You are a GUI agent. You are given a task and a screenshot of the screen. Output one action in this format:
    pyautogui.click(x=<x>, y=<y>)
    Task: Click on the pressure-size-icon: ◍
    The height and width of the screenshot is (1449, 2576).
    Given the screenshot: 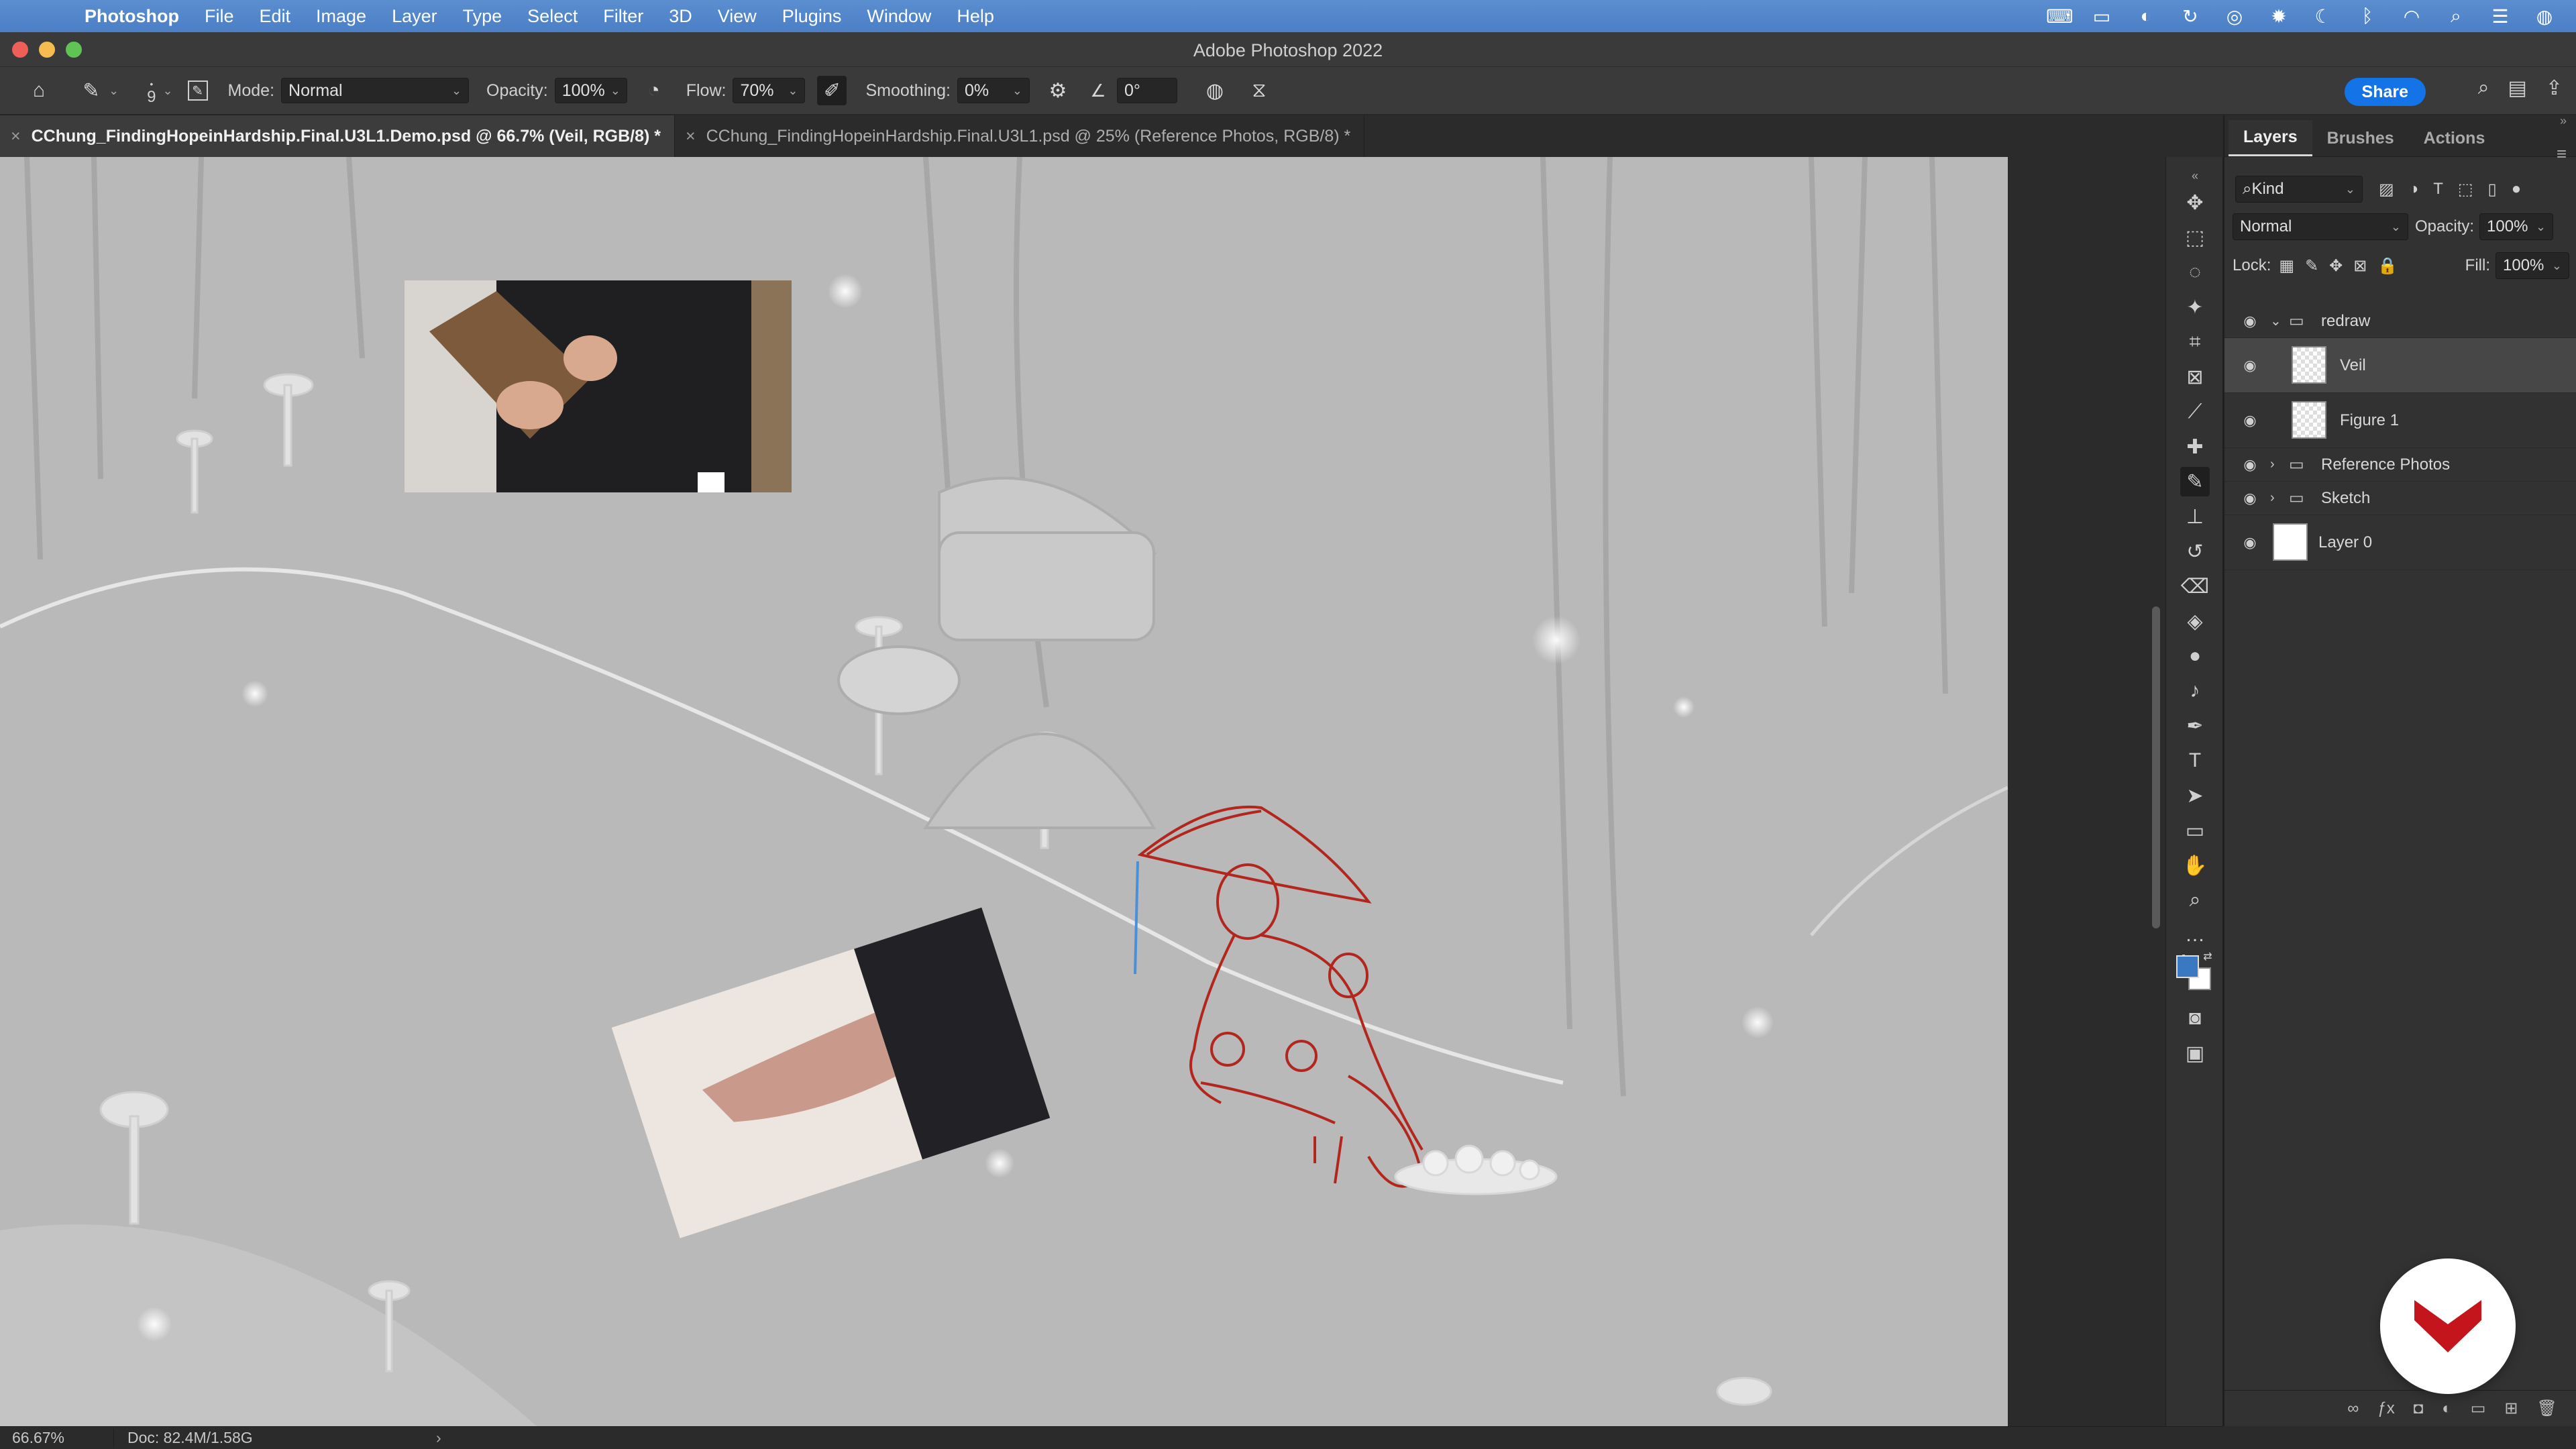 What is the action you would take?
    pyautogui.click(x=1215, y=90)
    